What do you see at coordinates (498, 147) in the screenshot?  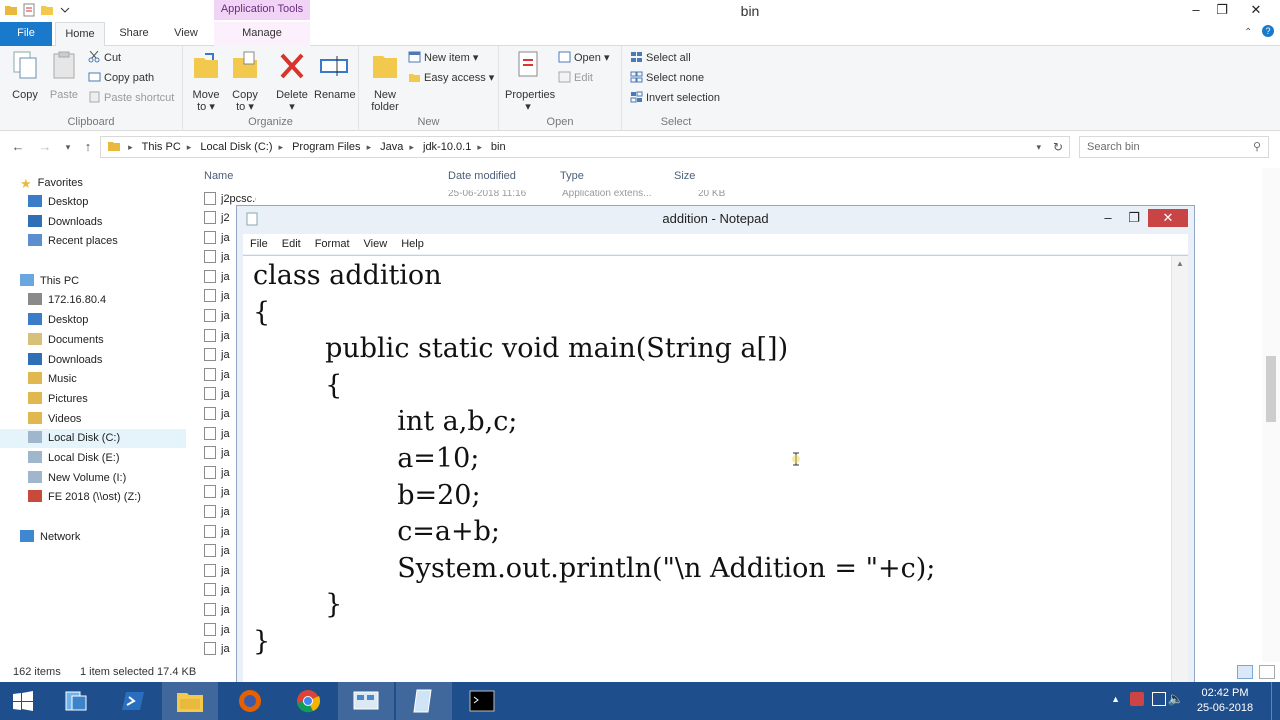 I see `breadcrumb-bin: bin` at bounding box center [498, 147].